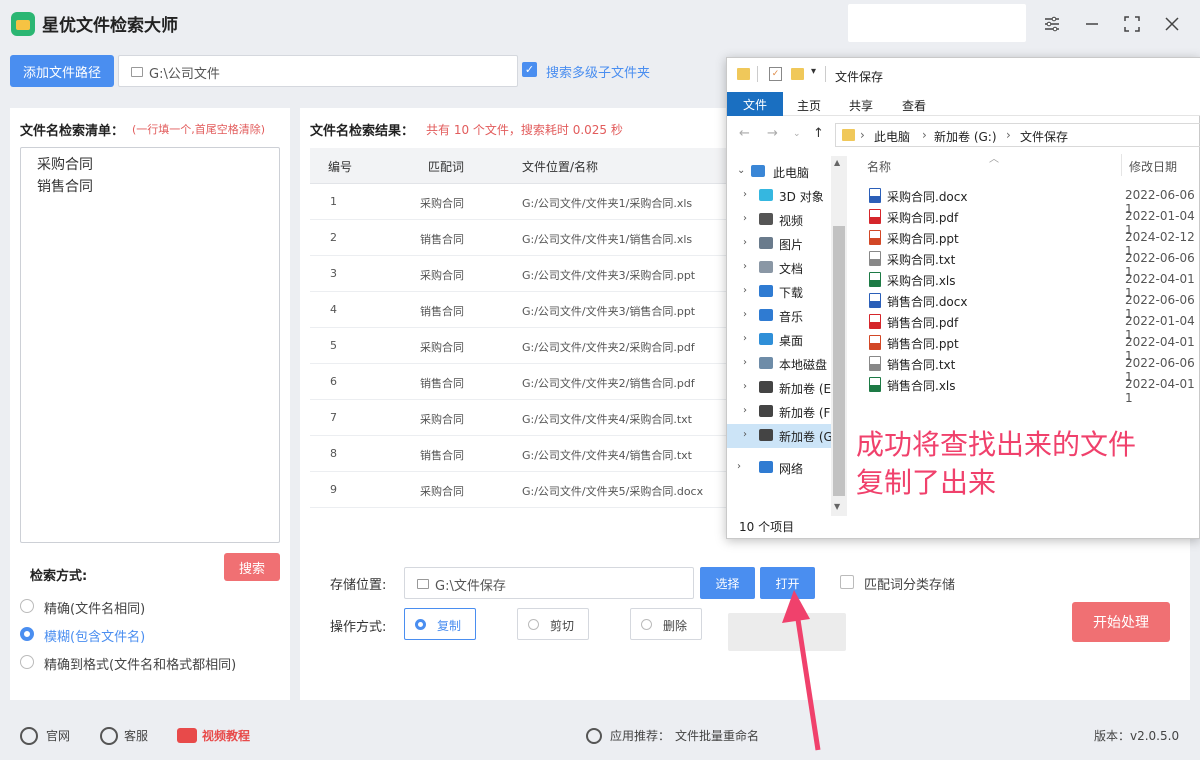 The image size is (1200, 760). I want to click on col-name-header: 名称, so click(879, 166).